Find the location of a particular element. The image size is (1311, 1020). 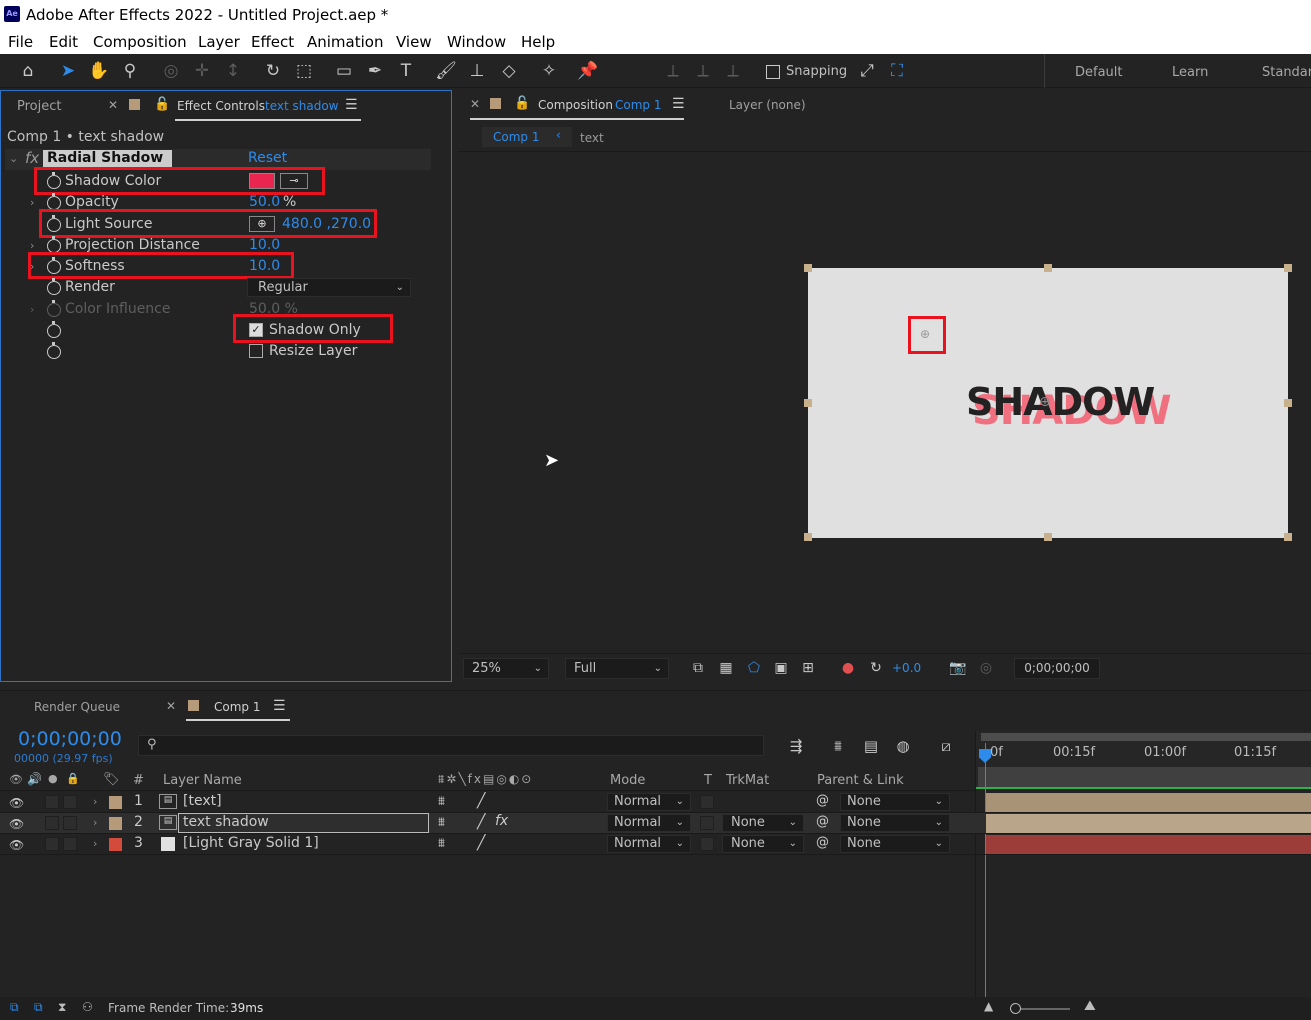

table-row: 👁 › 1 ▤ [text] ⩩ ╱ Normal ⌄ @ None ⌄ is located at coordinates (655, 802).